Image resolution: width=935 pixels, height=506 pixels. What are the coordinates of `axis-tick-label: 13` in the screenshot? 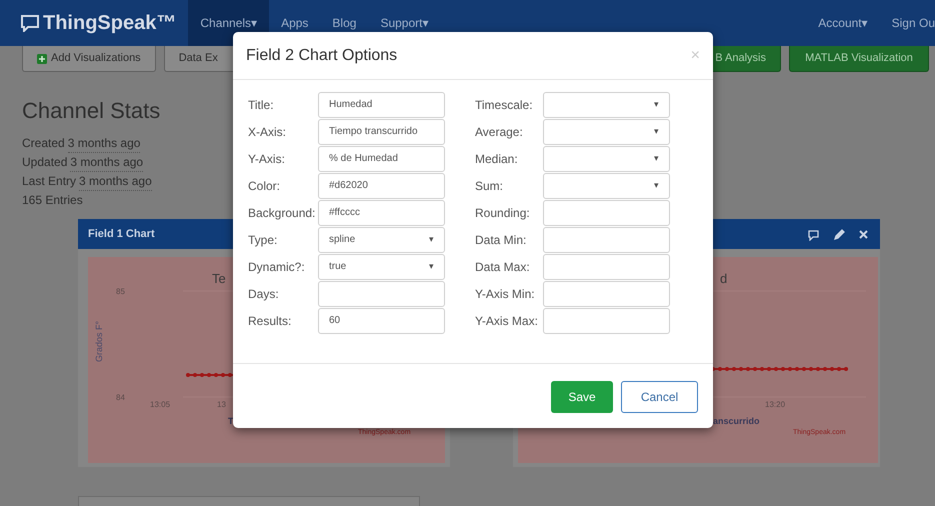 It's located at (221, 405).